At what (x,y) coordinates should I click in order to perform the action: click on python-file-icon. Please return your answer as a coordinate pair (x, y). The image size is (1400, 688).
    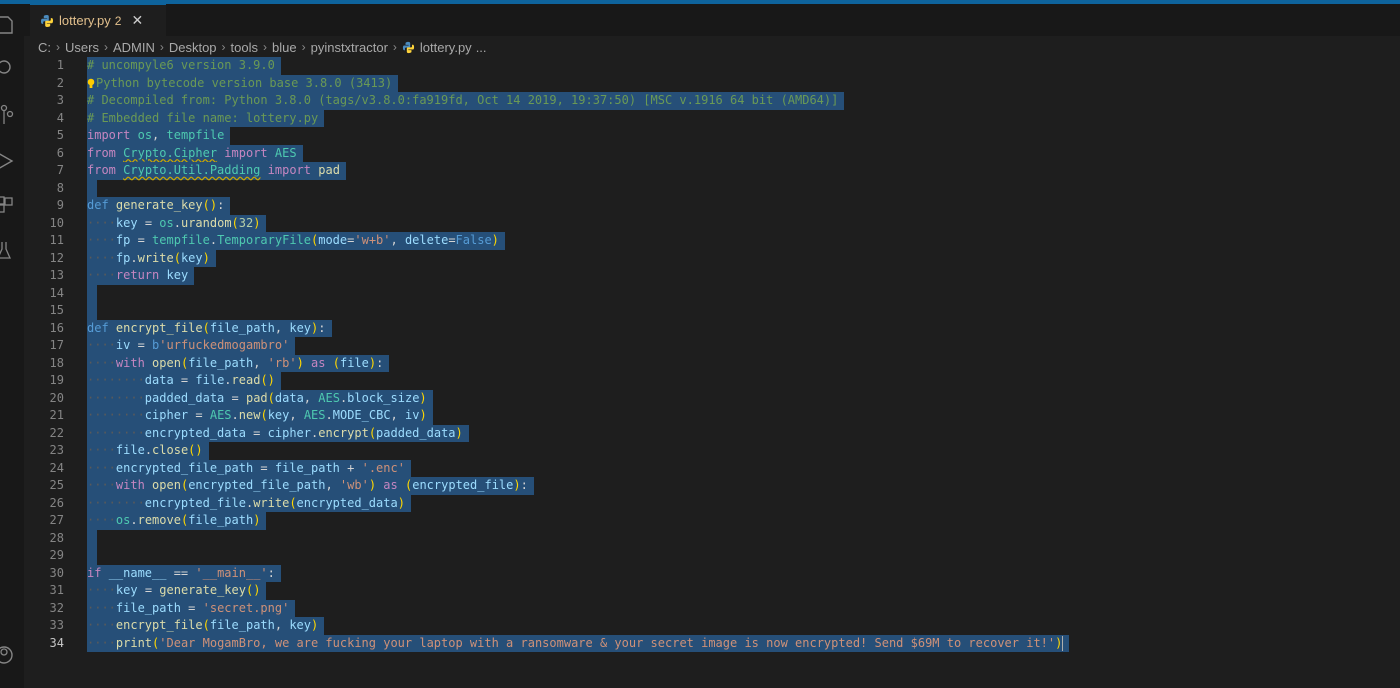
    Looking at the image, I should click on (47, 20).